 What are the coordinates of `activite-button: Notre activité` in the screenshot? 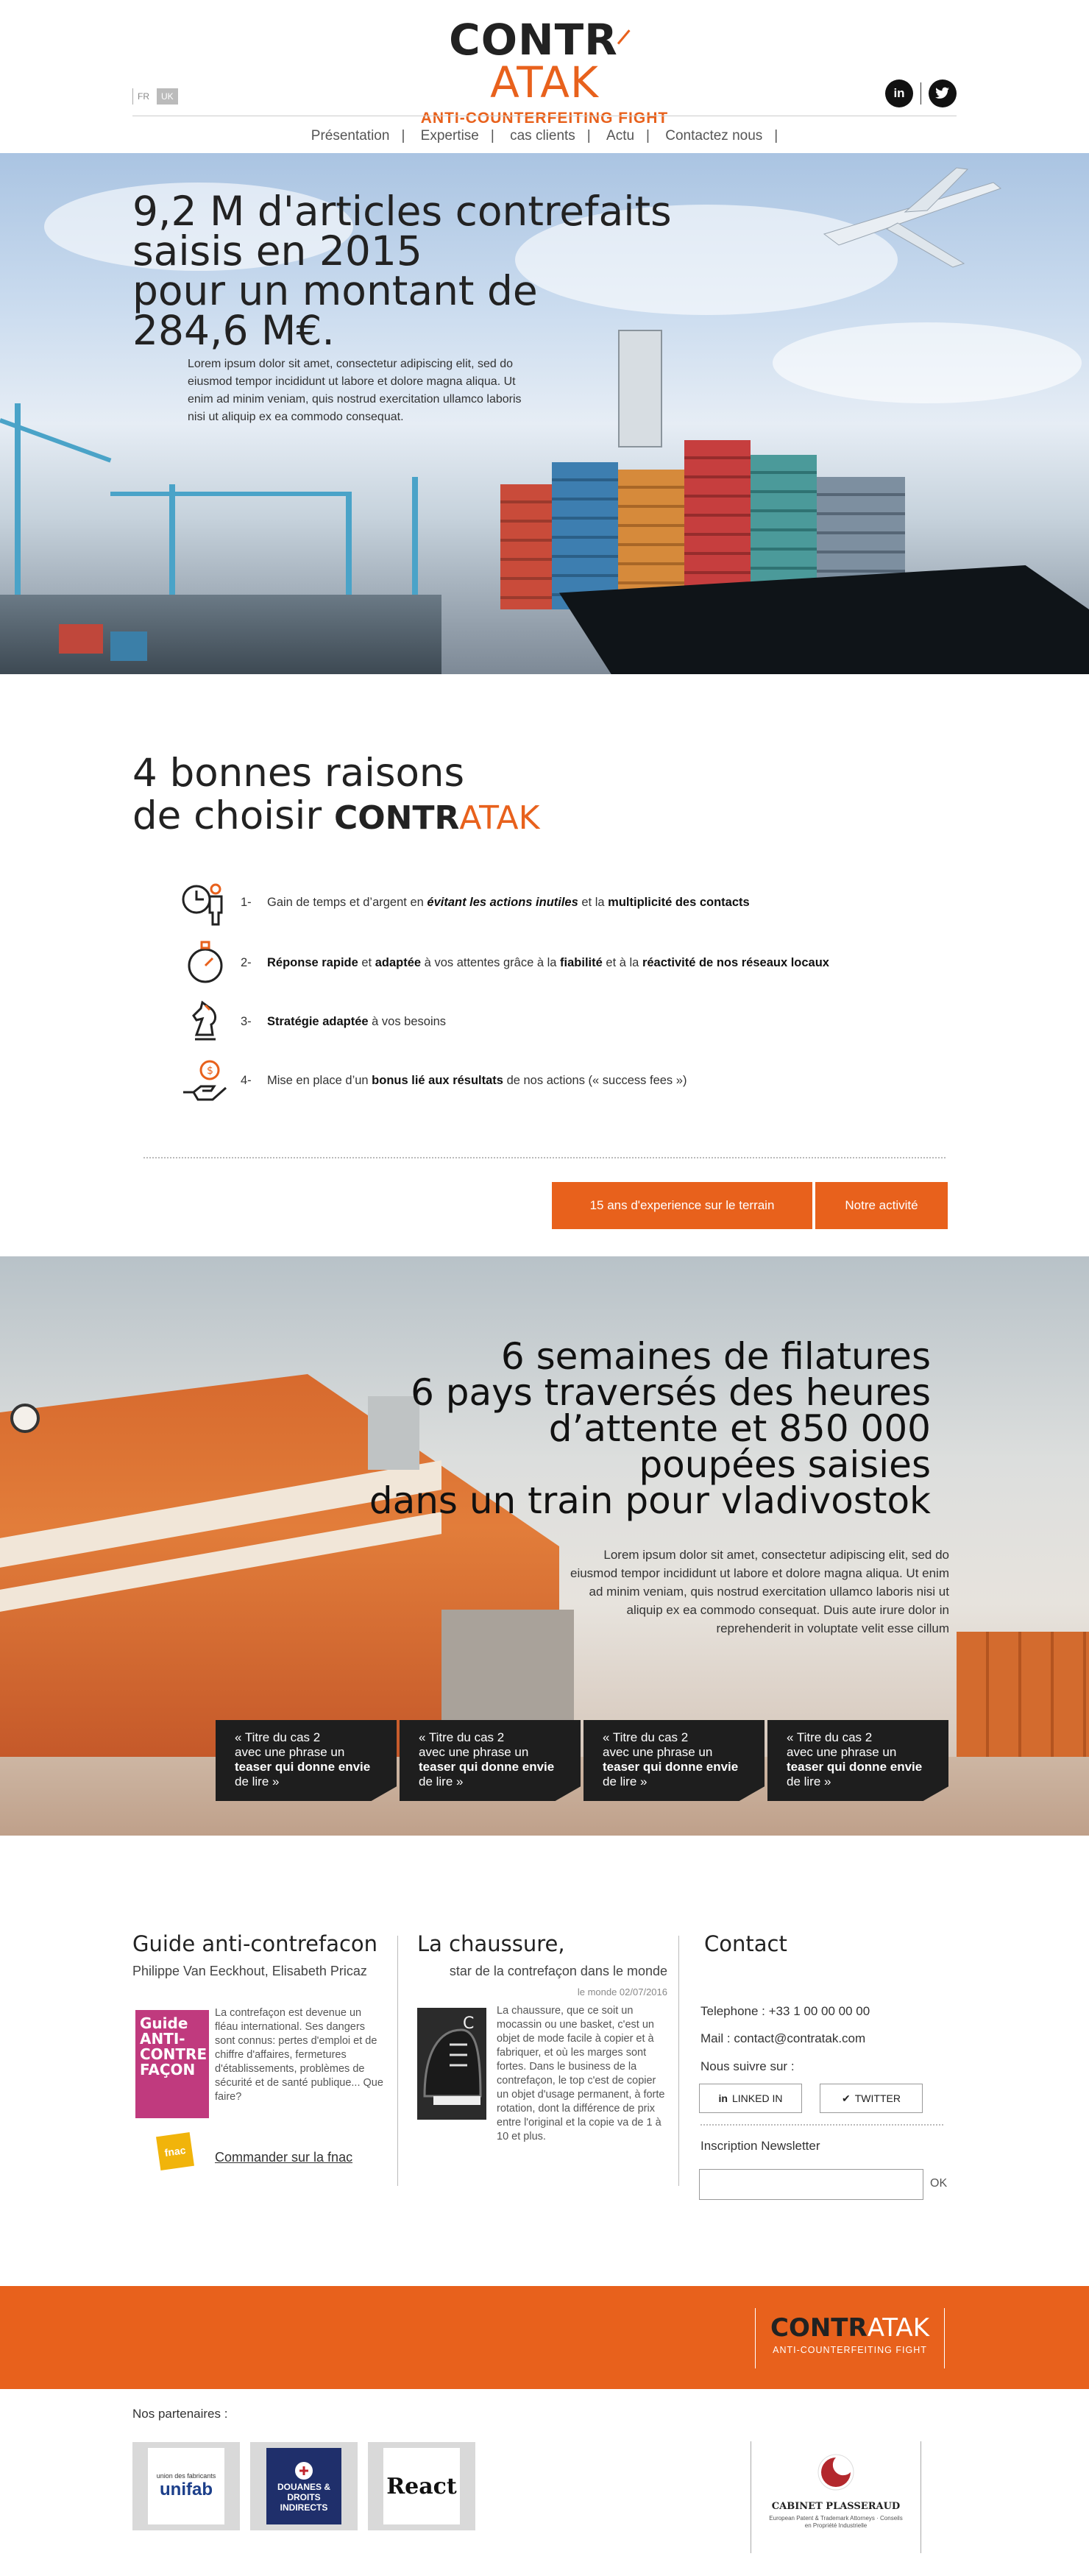 It's located at (881, 1205).